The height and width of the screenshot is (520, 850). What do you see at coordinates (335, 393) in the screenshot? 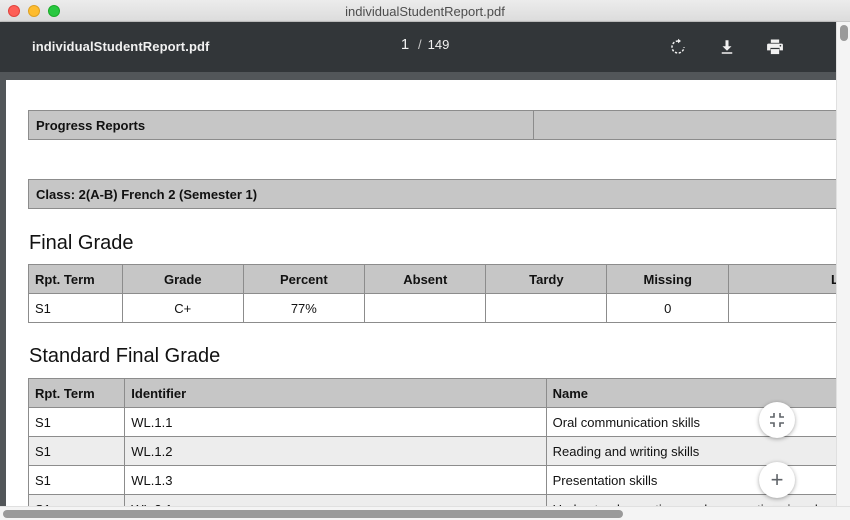
I see `column-header: Identifier` at bounding box center [335, 393].